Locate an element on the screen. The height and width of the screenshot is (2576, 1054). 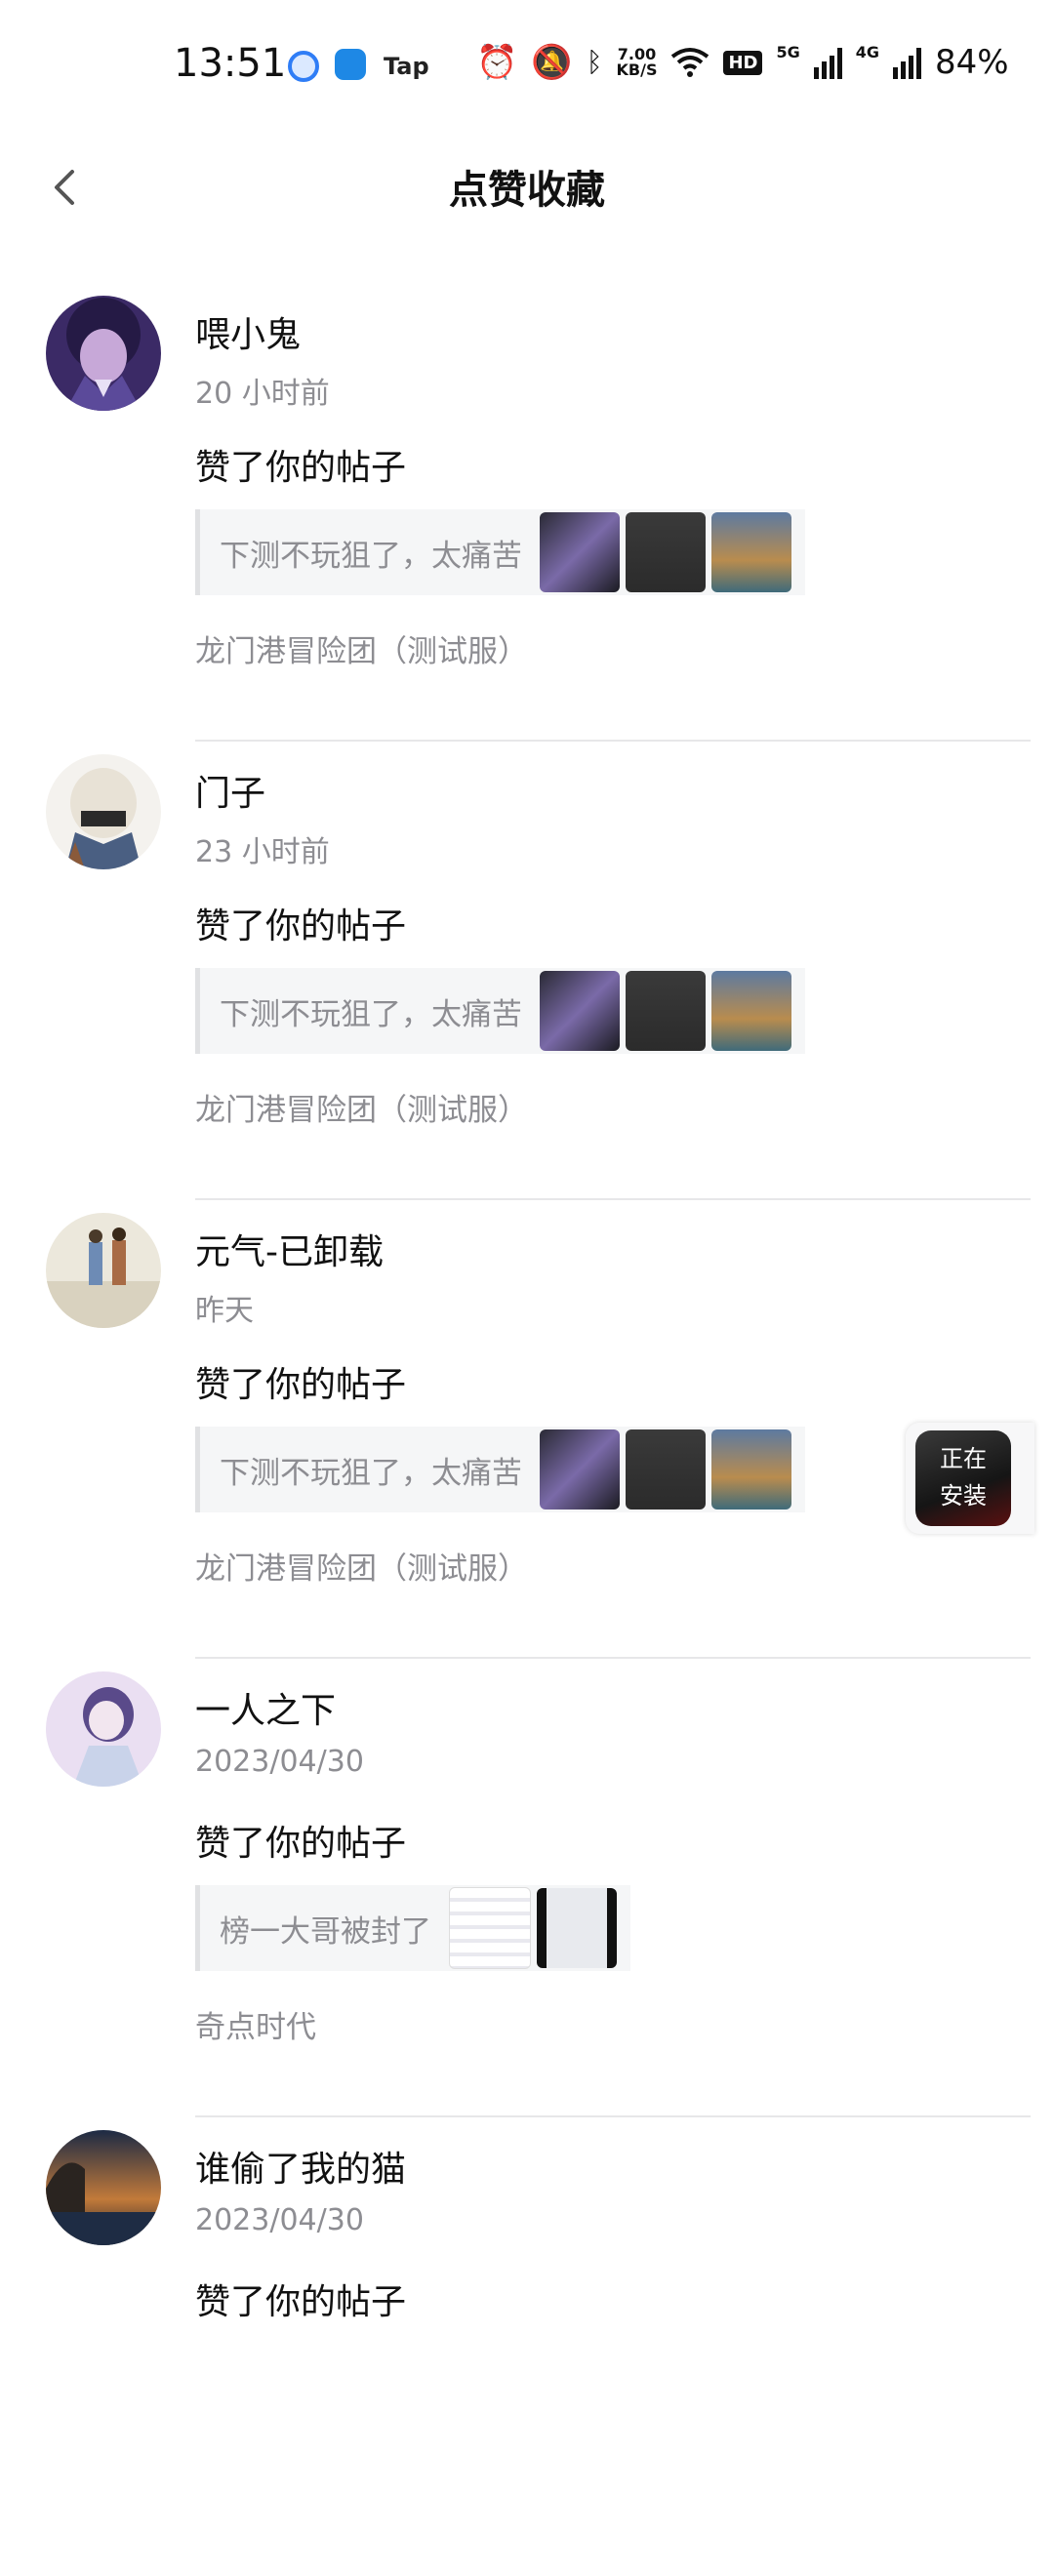
status-bar: 13:51 Tap ⏰ 🔕 ᛒ 7.00 KB/S HD 5G 4G 84% is located at coordinates (527, 58).